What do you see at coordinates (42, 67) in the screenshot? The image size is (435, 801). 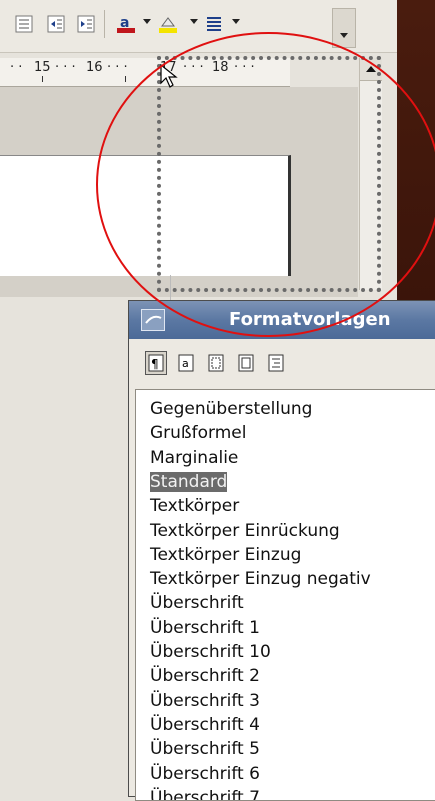 I see `ruler-tick-15: 15` at bounding box center [42, 67].